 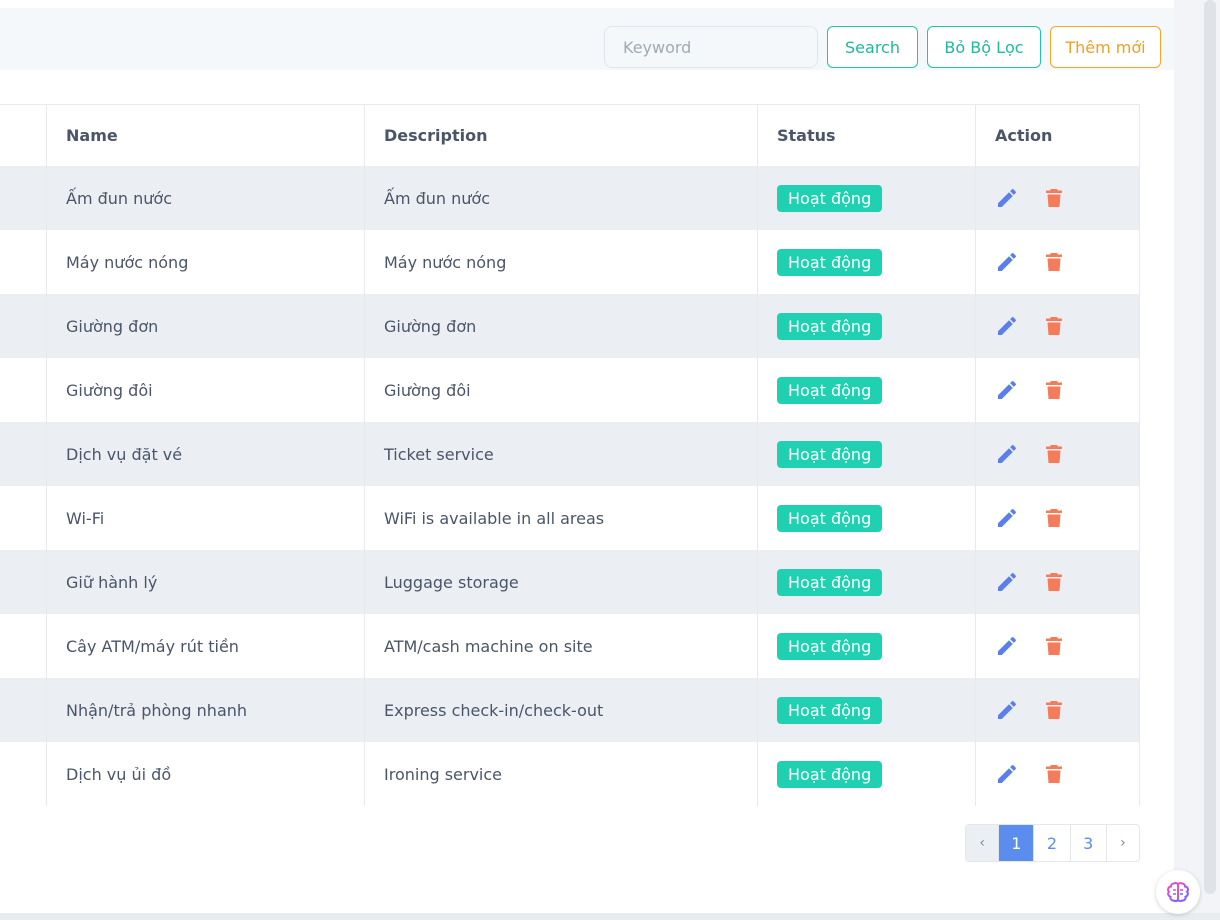 I want to click on row-name: Giữ hành lý, so click(x=112, y=582).